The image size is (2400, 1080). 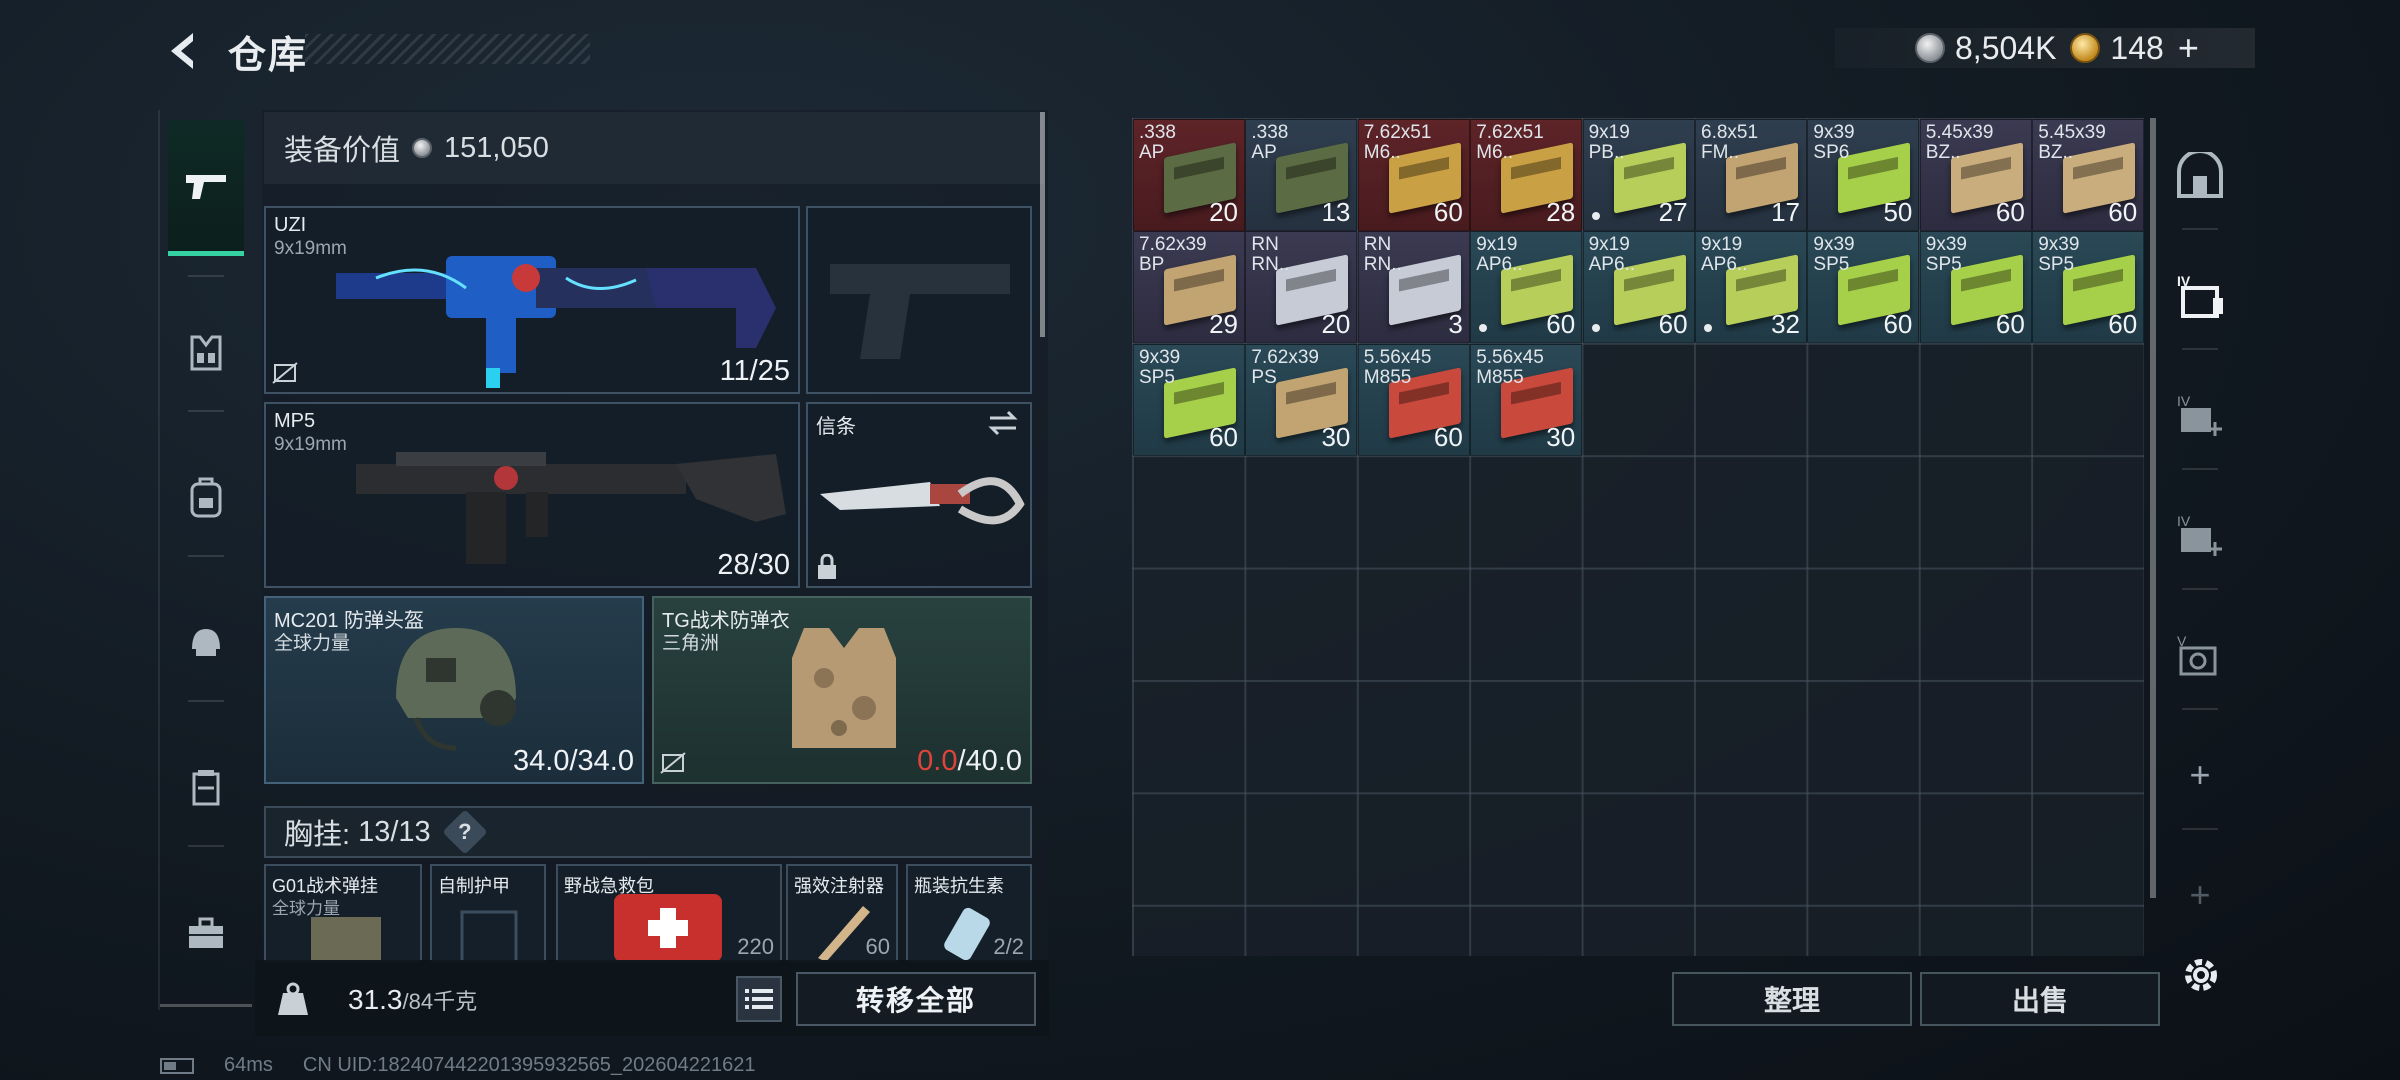 What do you see at coordinates (1223, 324) in the screenshot?
I see `ammo-amount: 29` at bounding box center [1223, 324].